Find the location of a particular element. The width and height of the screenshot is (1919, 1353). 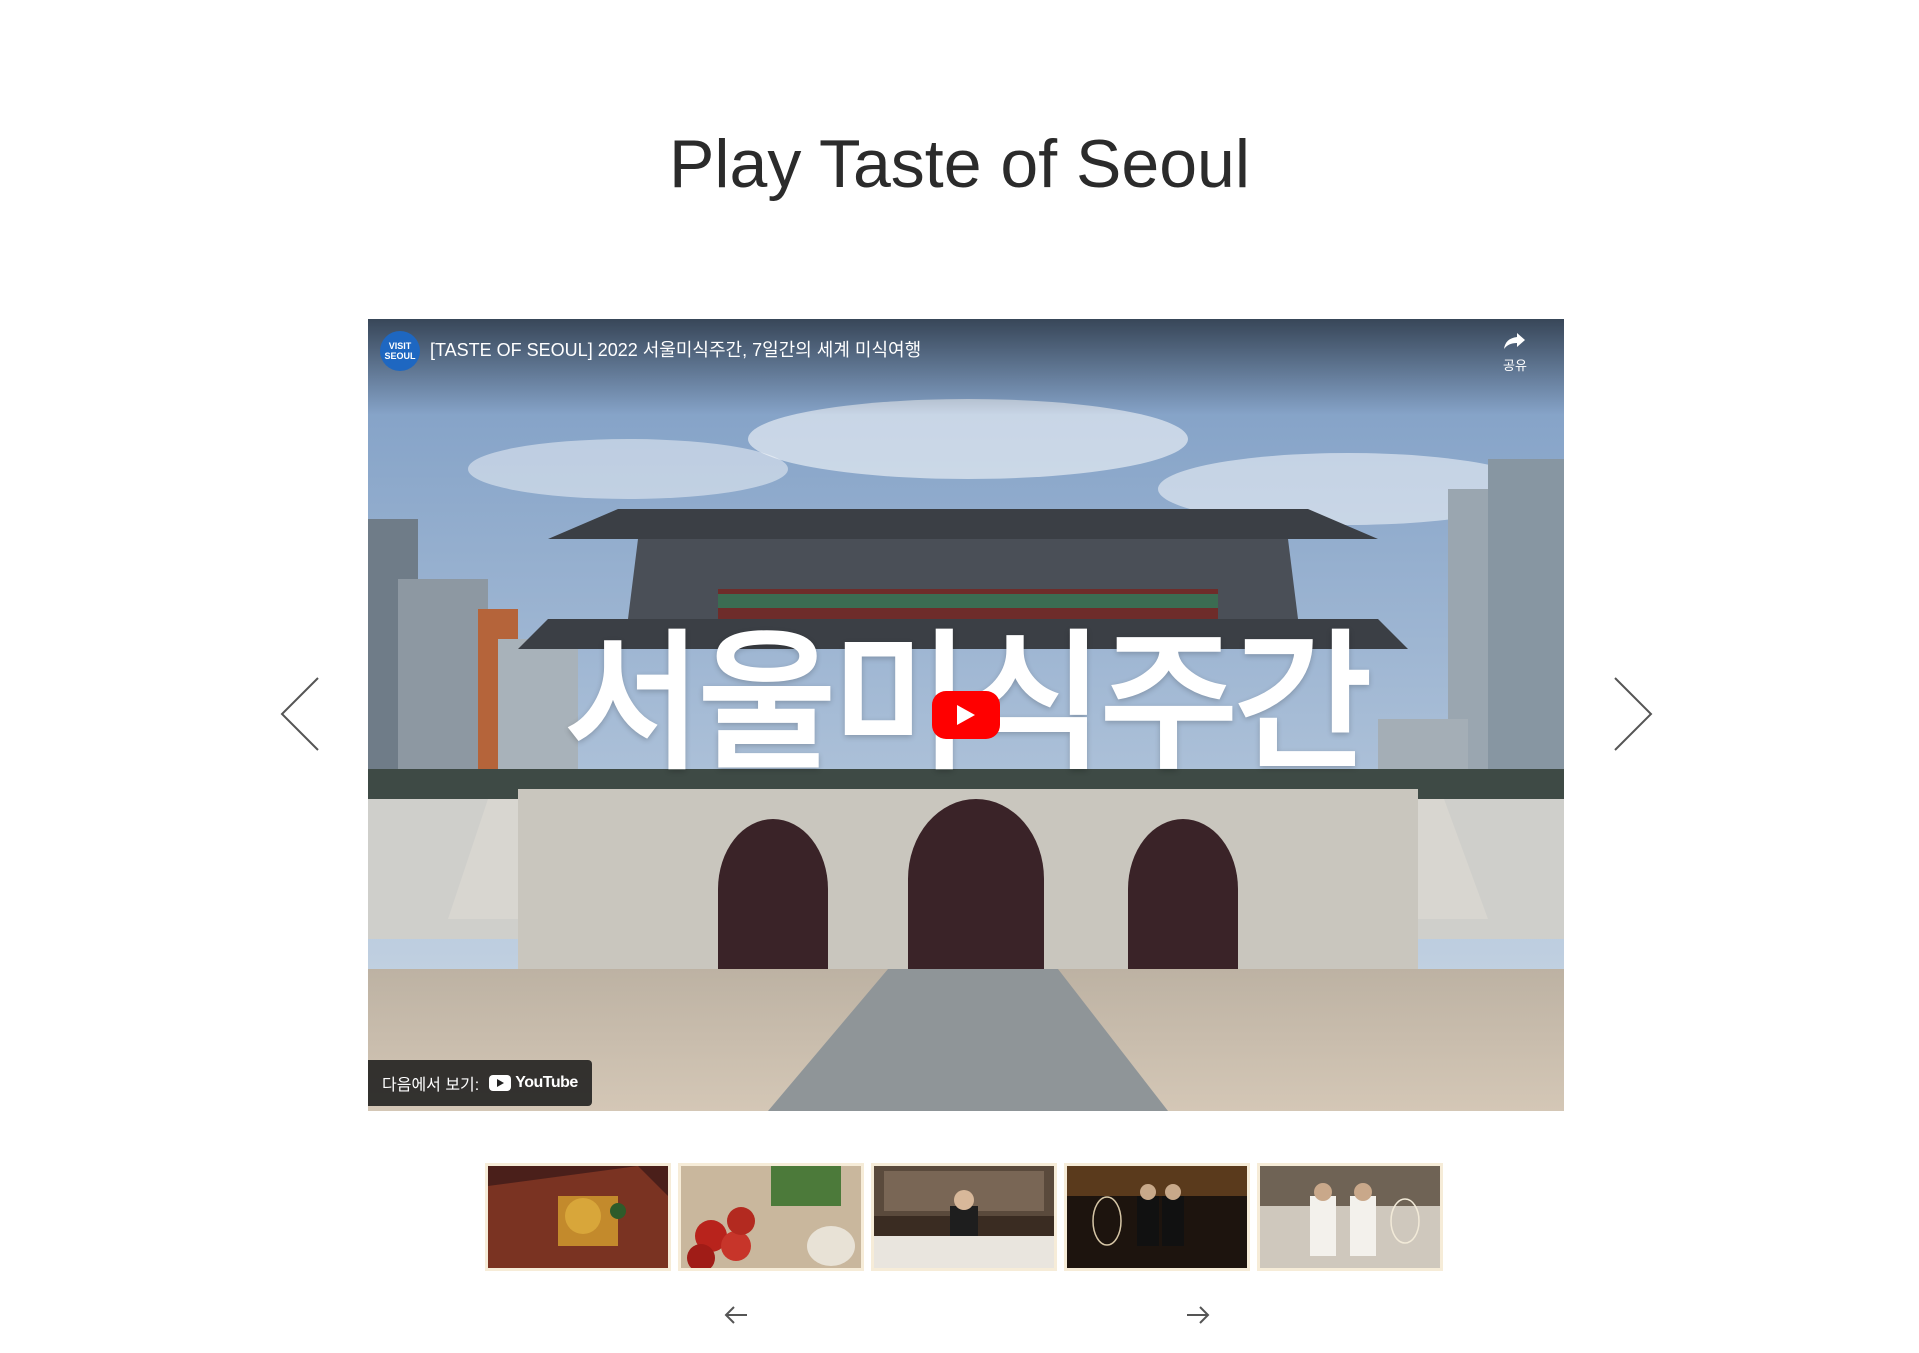

thumbnail-1-image is located at coordinates (578, 1217).